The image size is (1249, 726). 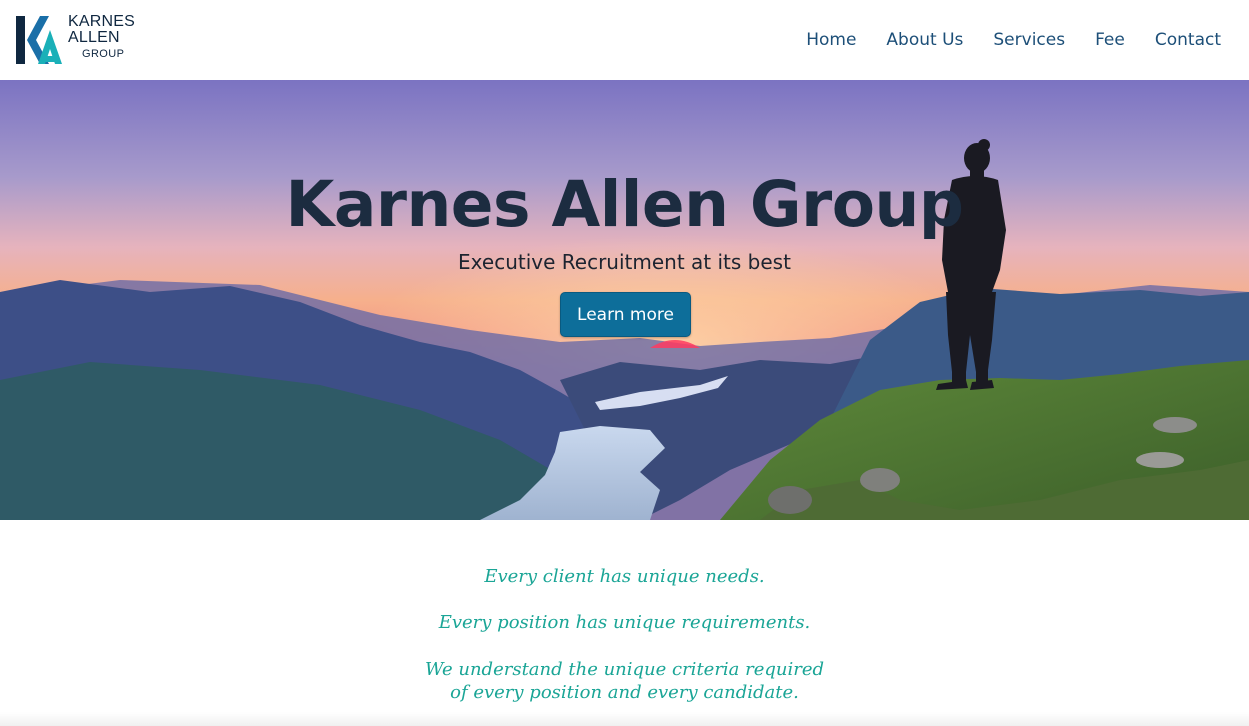 What do you see at coordinates (1188, 40) in the screenshot?
I see `nav-contact-link: Contact` at bounding box center [1188, 40].